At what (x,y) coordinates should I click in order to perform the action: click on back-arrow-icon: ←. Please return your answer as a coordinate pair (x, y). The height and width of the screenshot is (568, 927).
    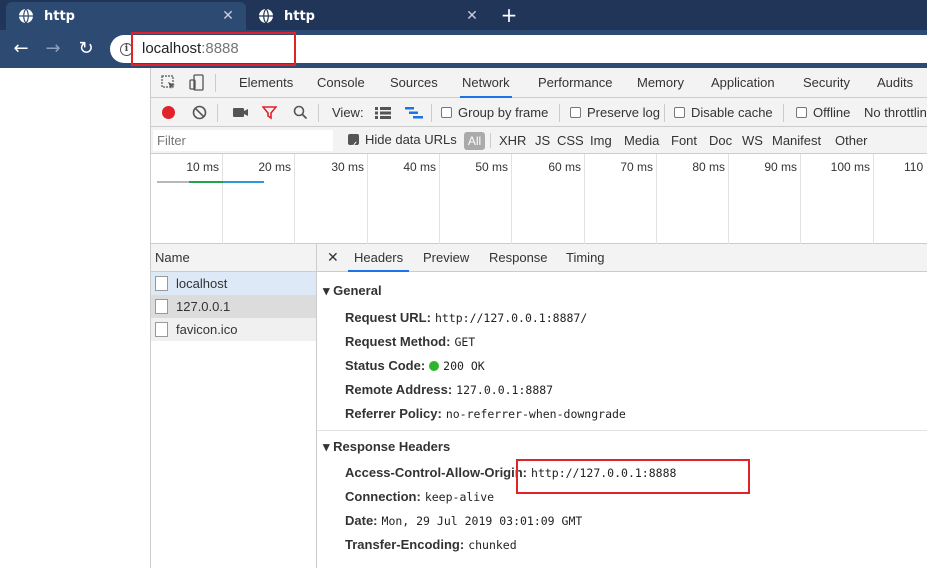
    Looking at the image, I should click on (21, 49).